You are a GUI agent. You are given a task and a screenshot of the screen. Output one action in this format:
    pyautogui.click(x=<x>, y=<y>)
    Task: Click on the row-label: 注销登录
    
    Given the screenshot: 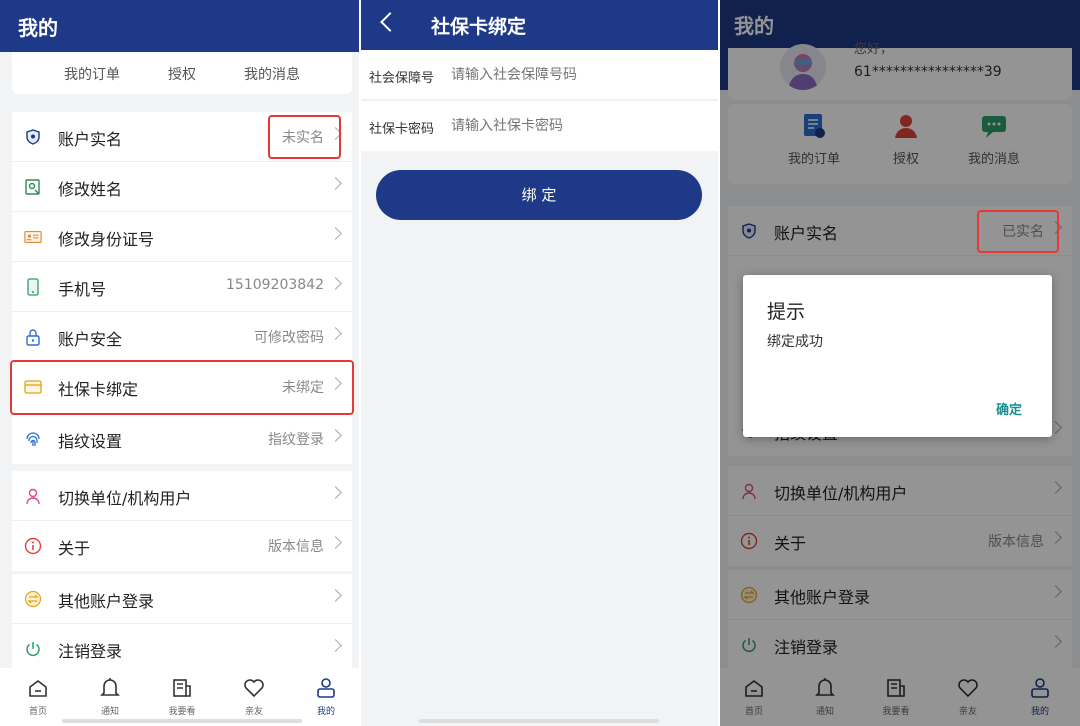 What is the action you would take?
    pyautogui.click(x=90, y=651)
    